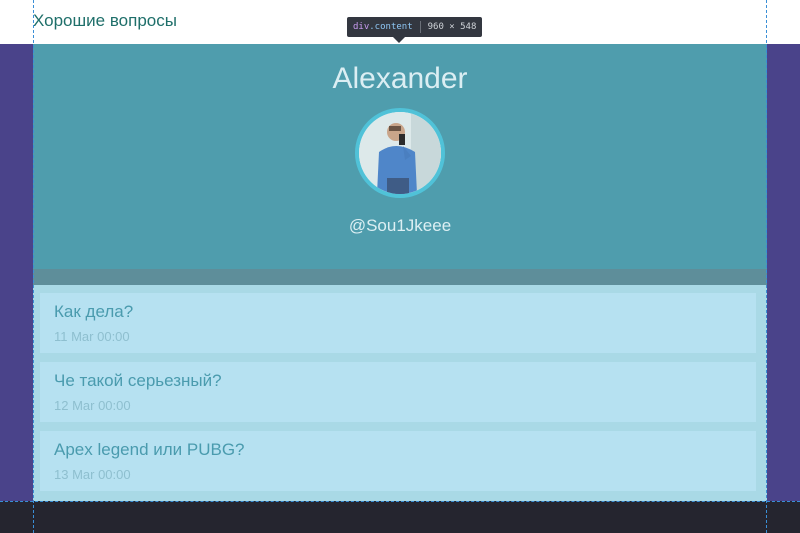  What do you see at coordinates (361, 27) in the screenshot?
I see `tooltip-tag: div` at bounding box center [361, 27].